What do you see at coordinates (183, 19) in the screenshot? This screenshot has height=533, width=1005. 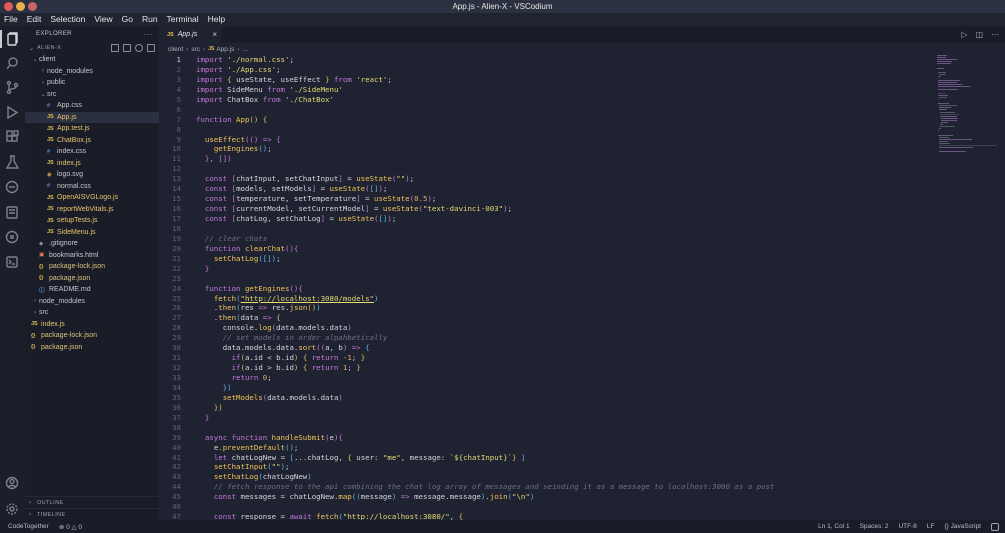 I see `menu-item-terminal: Terminal` at bounding box center [183, 19].